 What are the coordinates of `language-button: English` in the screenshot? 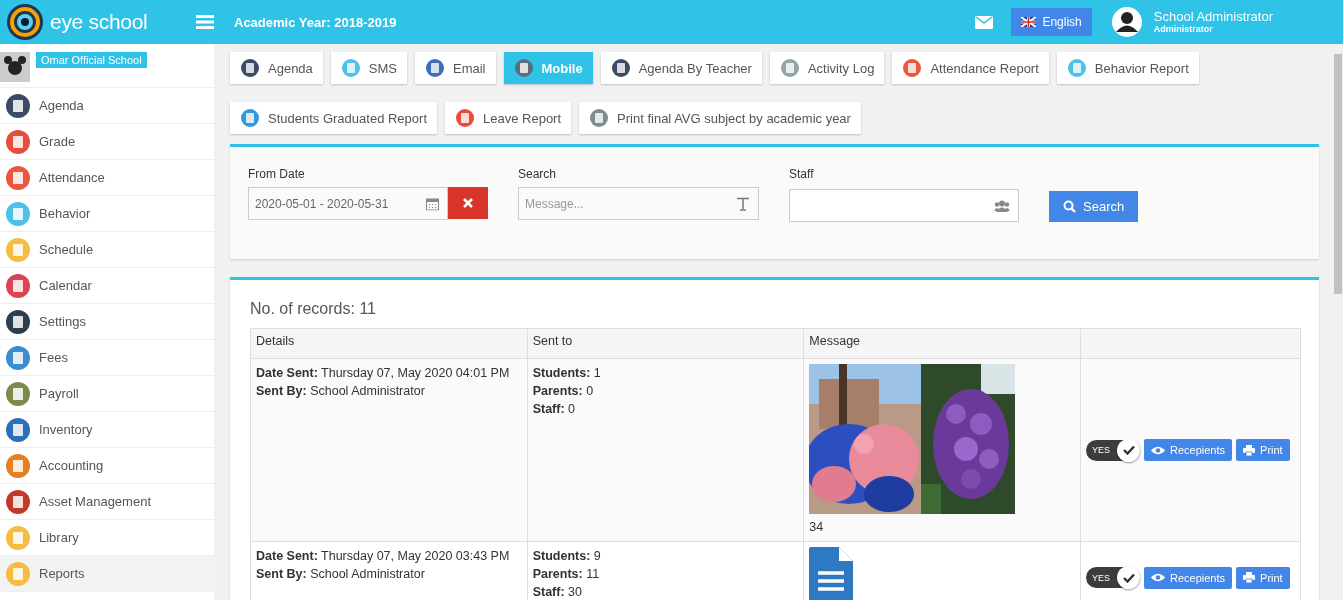 It's located at (1051, 22).